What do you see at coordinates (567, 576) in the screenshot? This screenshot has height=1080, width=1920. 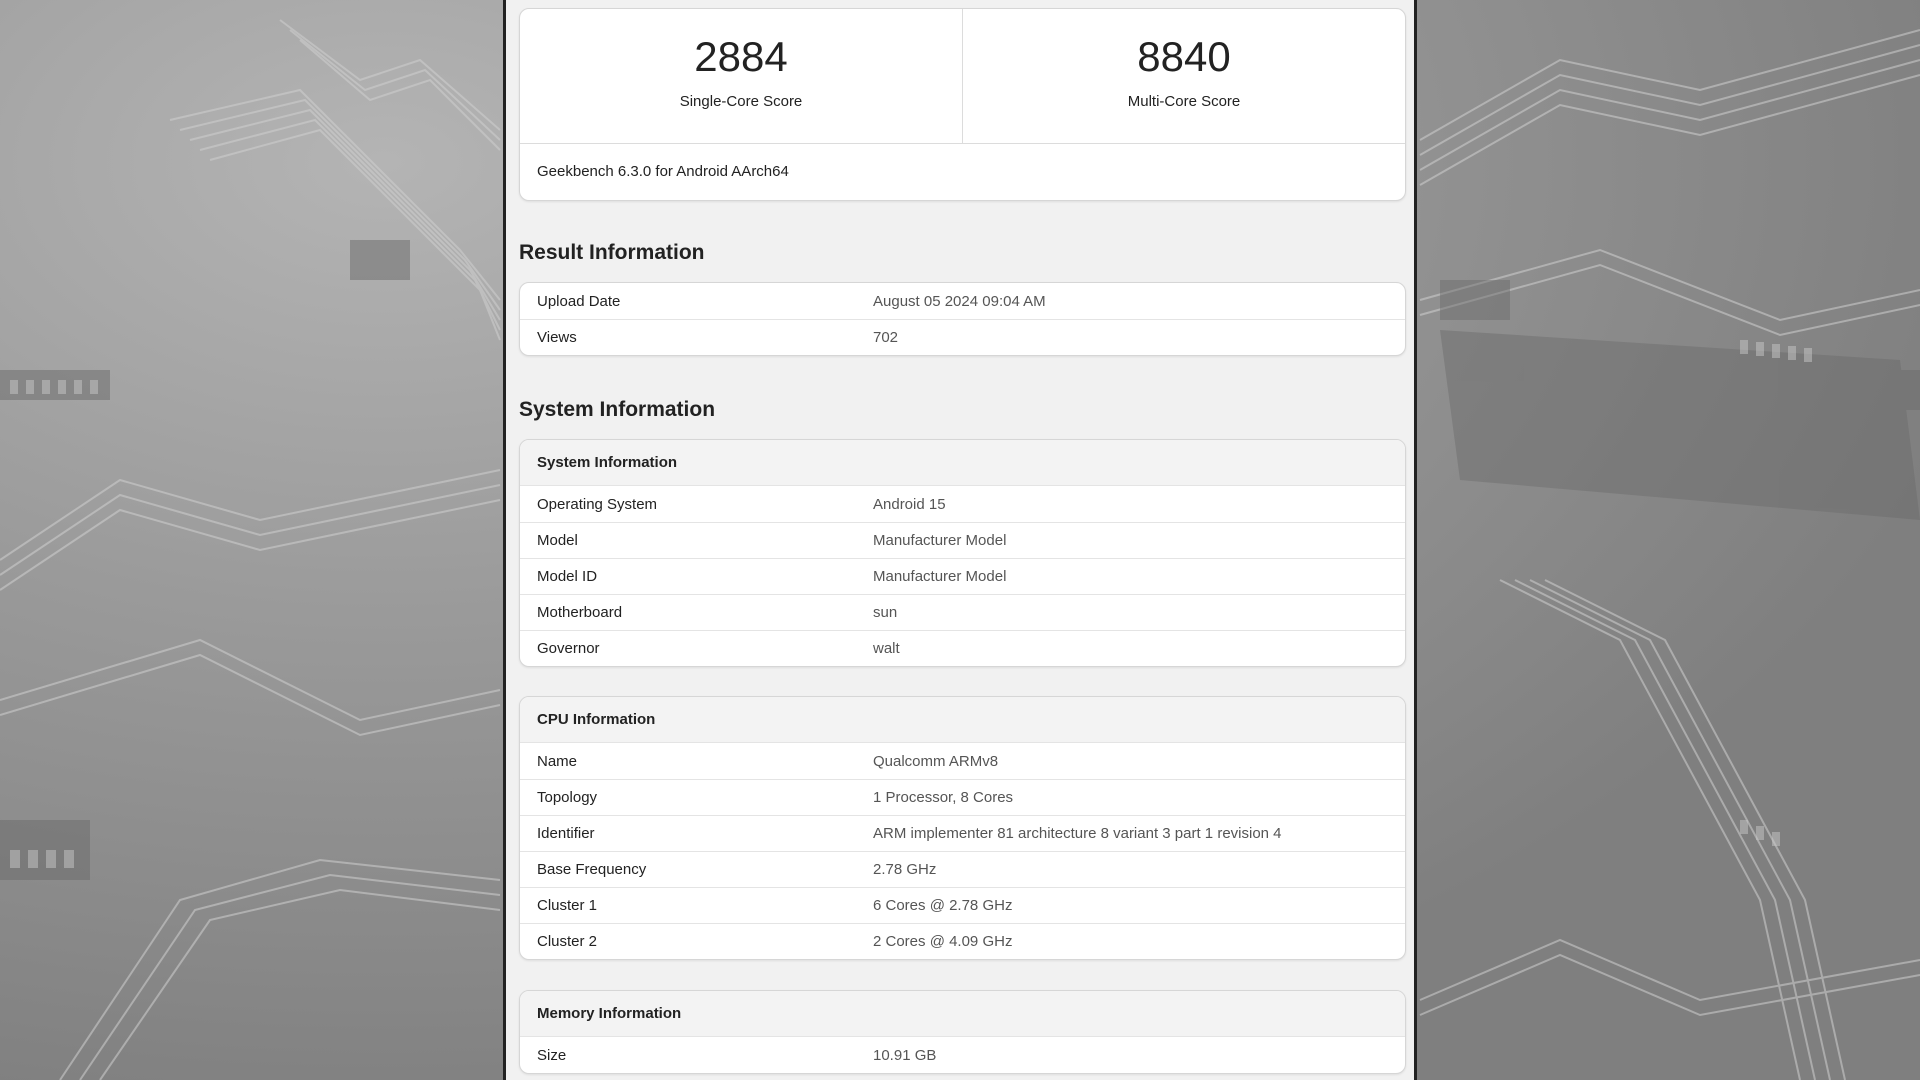 I see `model-id-key: Model ID` at bounding box center [567, 576].